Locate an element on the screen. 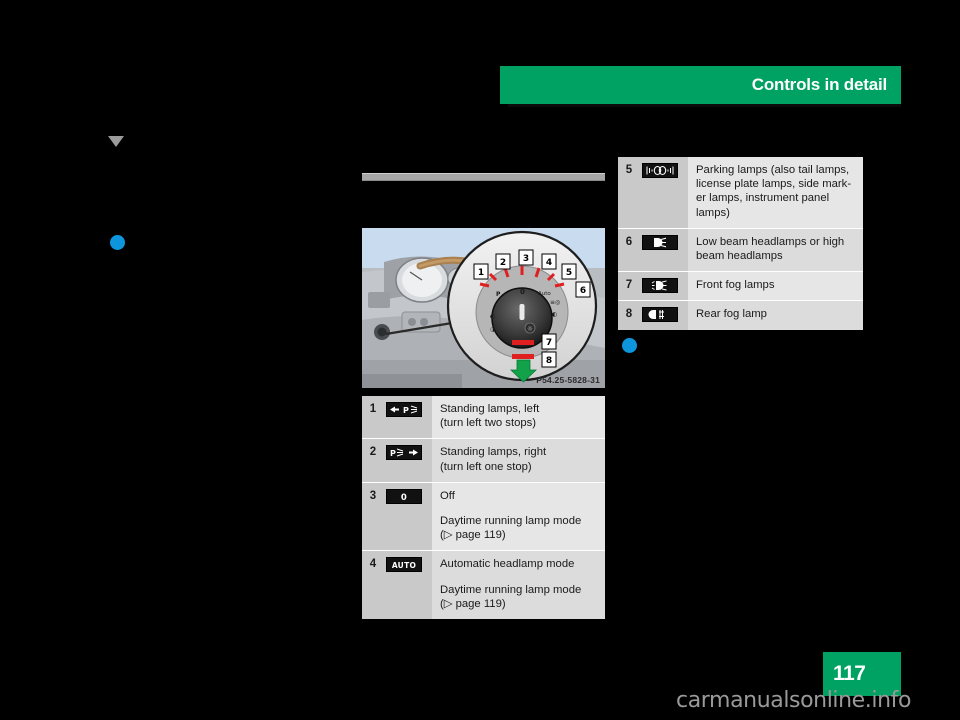 This screenshot has width=960, height=720. desc-line: Automatic headlamp mode is located at coordinates (507, 564).